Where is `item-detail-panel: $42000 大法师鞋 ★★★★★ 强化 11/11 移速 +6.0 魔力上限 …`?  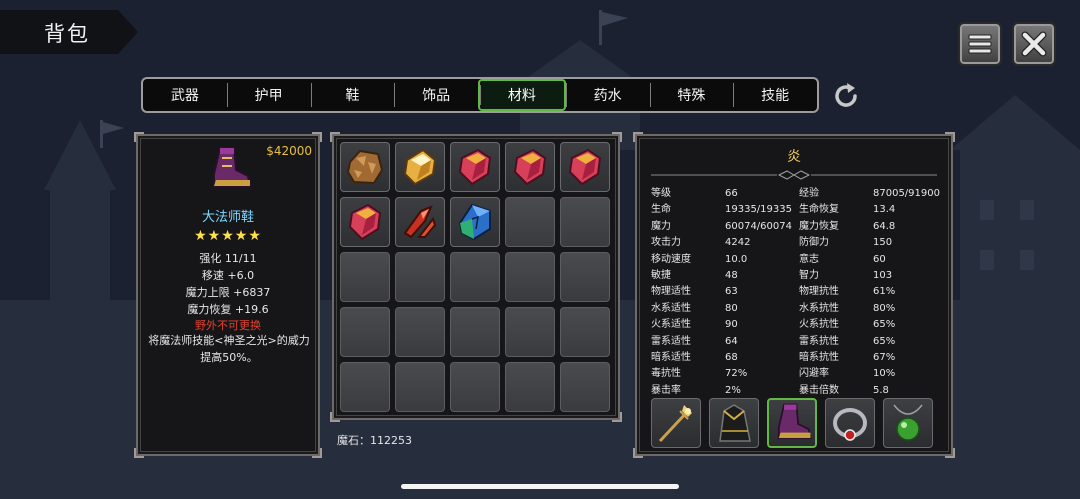 item-detail-panel: $42000 大法师鞋 ★★★★★ 强化 11/11 移速 +6.0 魔力上限 … is located at coordinates (228, 295).